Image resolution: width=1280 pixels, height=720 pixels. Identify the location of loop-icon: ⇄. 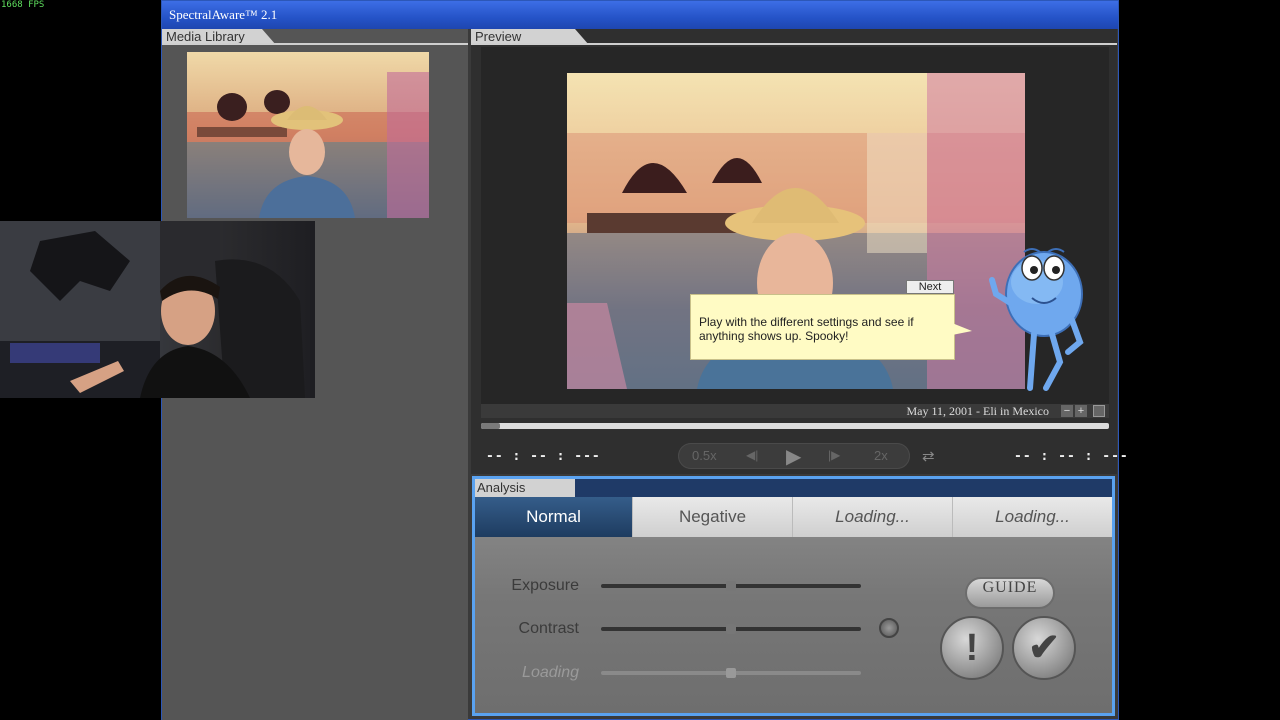
(928, 456).